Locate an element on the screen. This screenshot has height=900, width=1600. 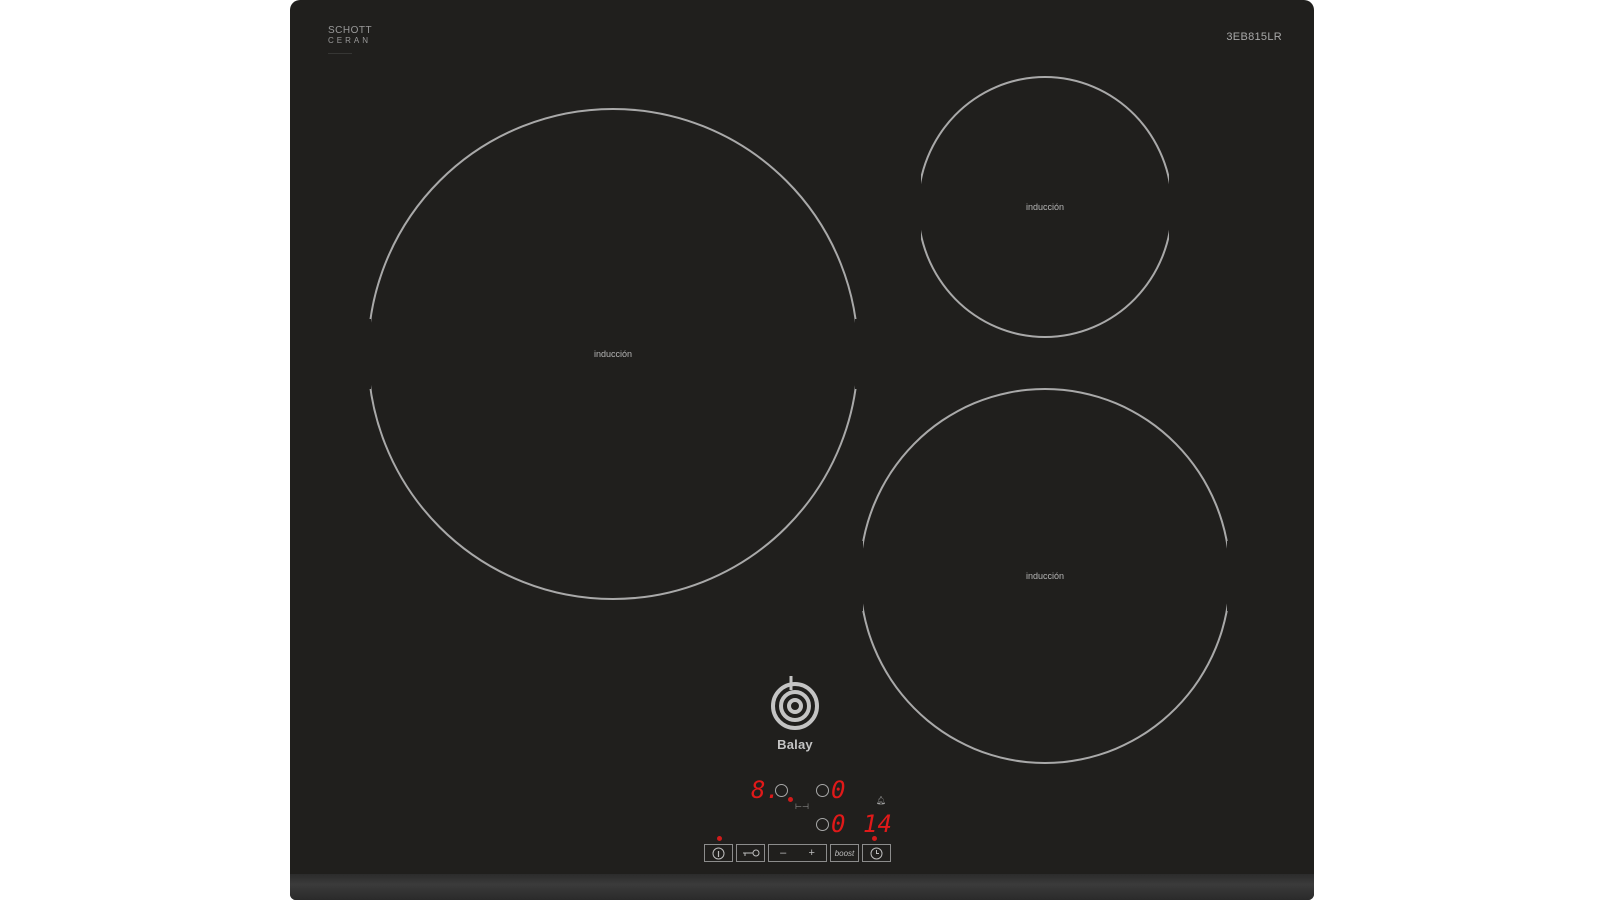
timer-display: 14 is located at coordinates (877, 824).